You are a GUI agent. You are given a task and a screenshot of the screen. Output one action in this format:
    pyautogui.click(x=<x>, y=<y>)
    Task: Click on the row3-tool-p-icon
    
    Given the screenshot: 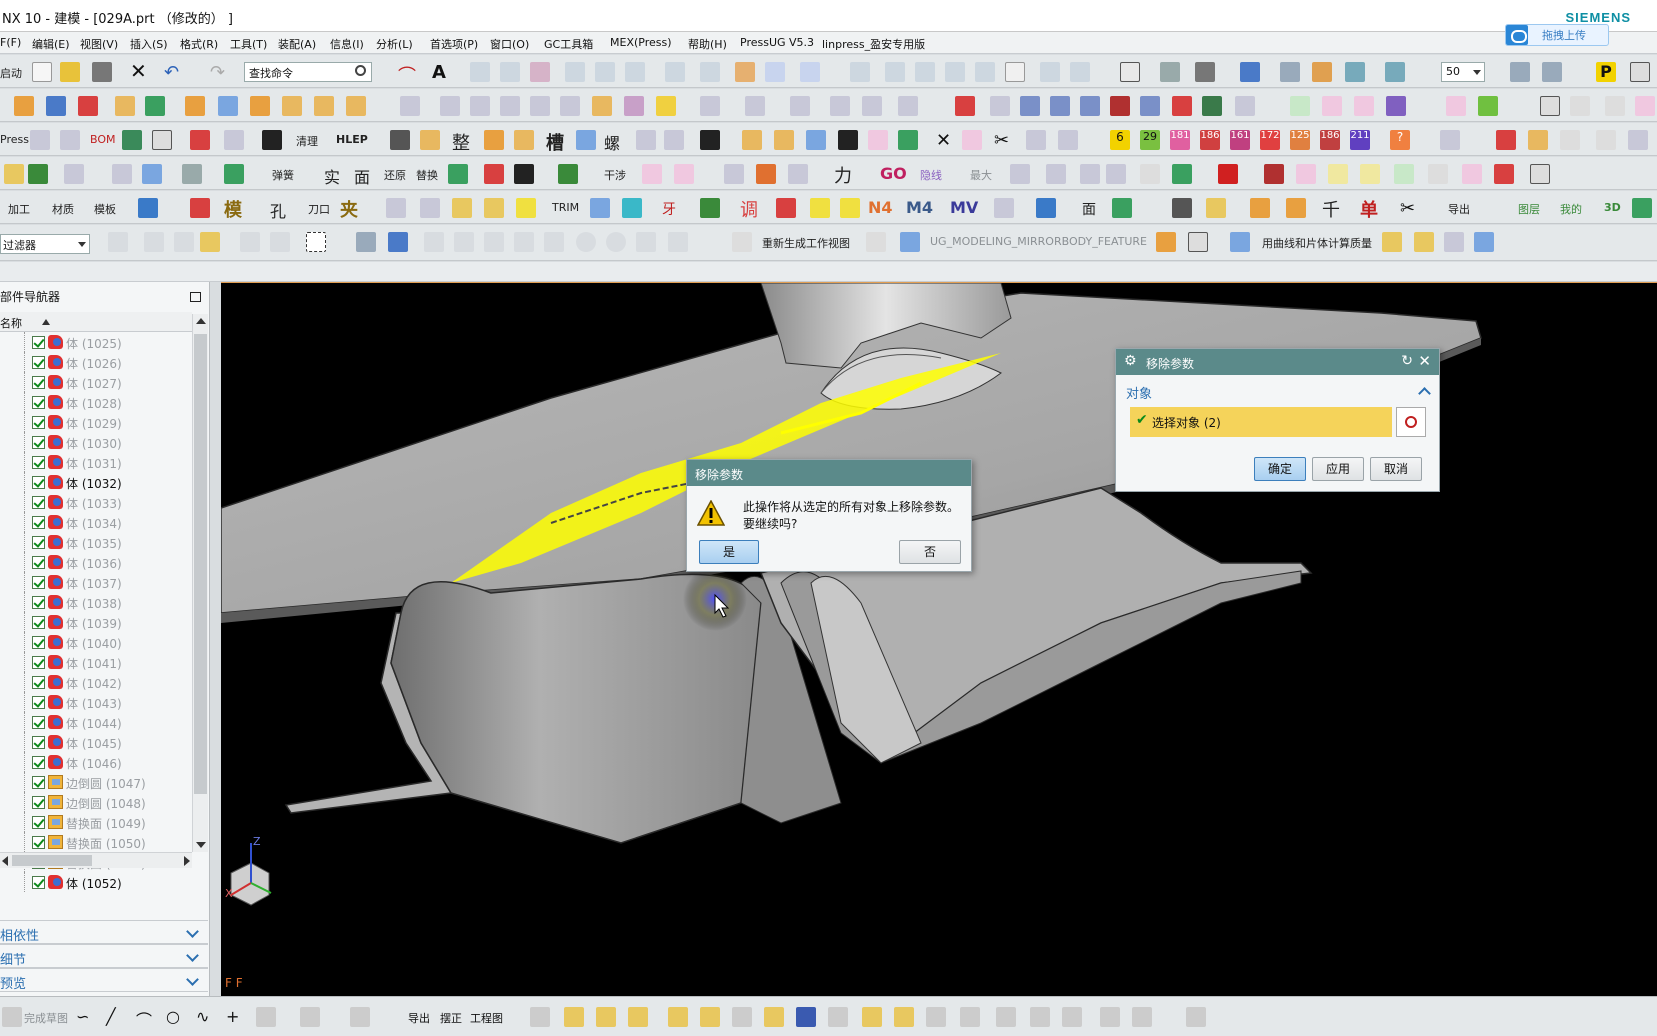 What is the action you would take?
    pyautogui.click(x=848, y=140)
    